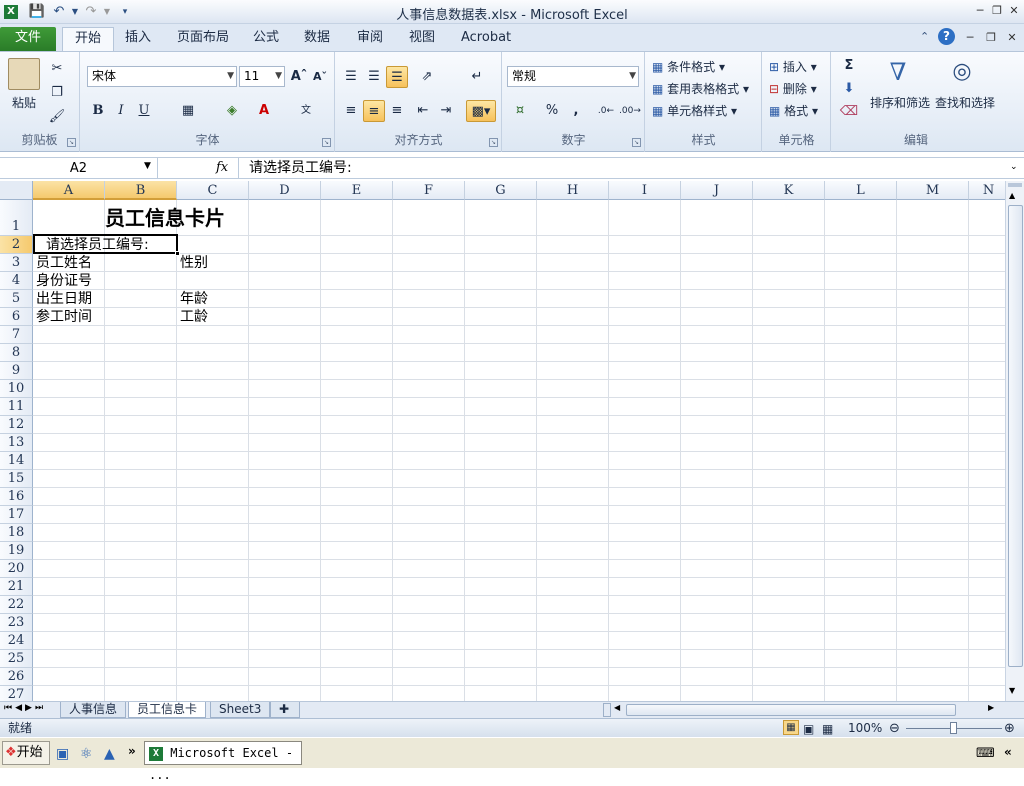 This screenshot has width=1024, height=786. I want to click on column-header-i: I, so click(645, 190).